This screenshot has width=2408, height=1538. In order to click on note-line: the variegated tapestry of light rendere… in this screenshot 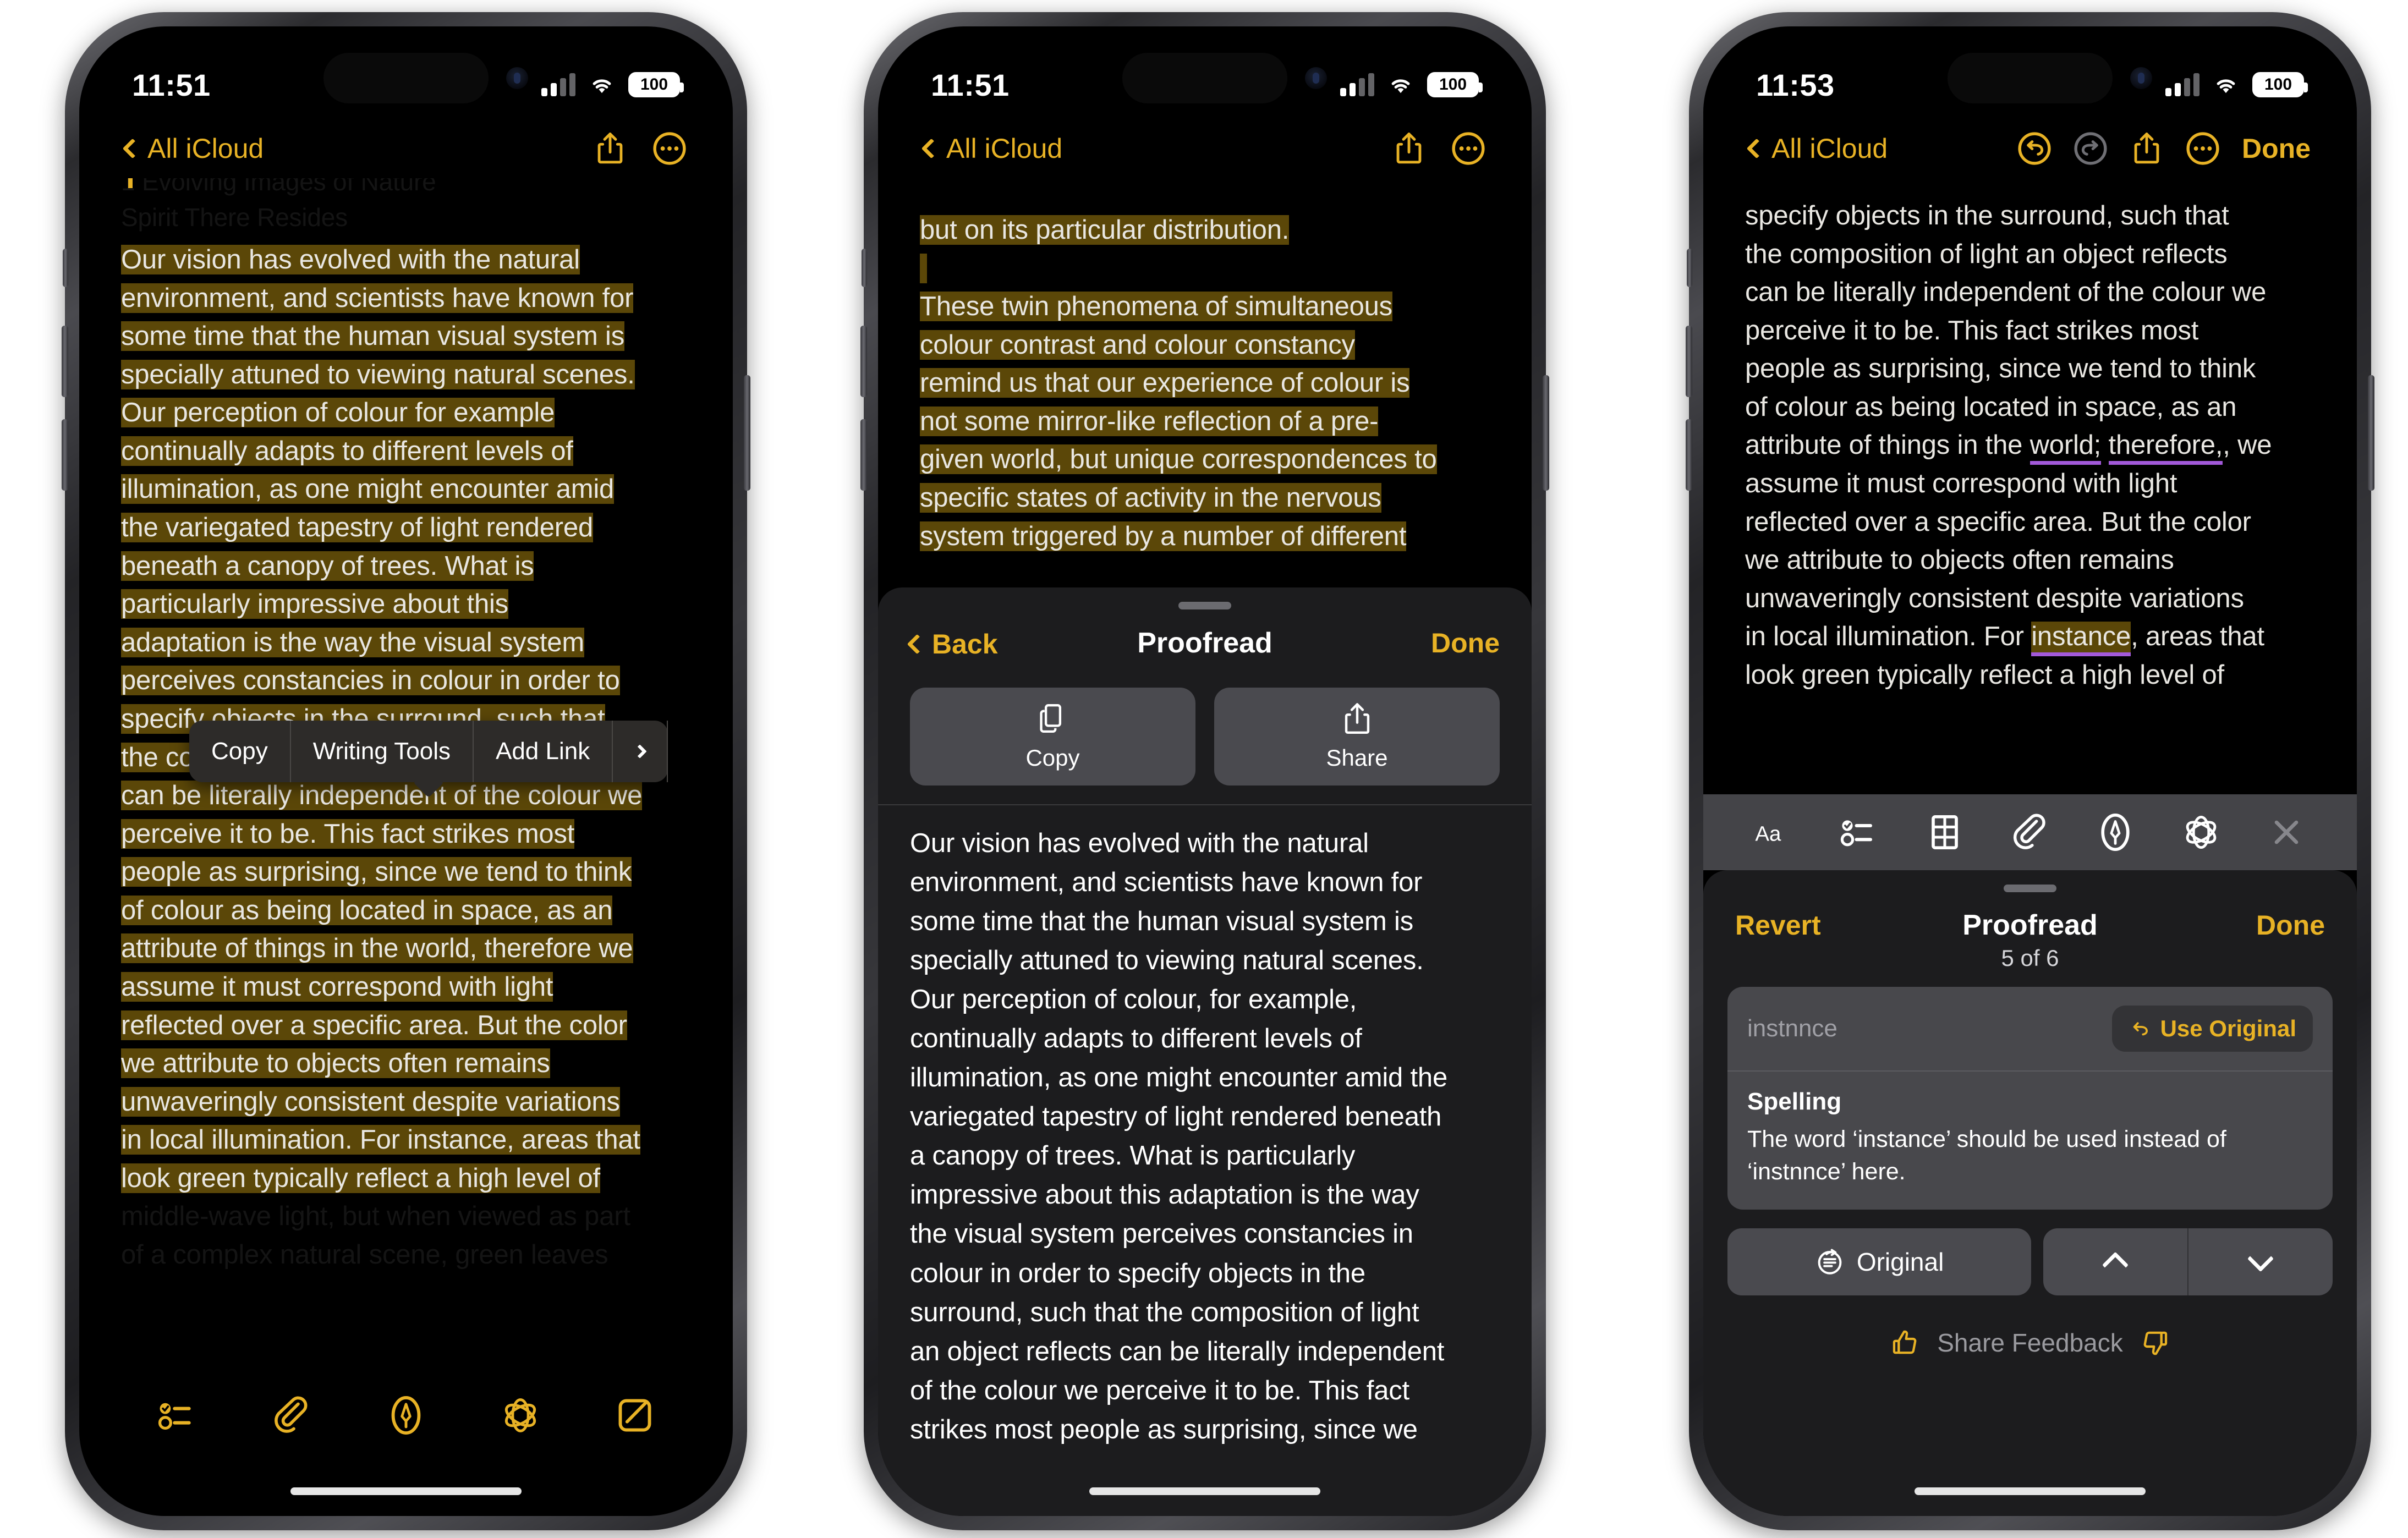, I will do `click(358, 528)`.